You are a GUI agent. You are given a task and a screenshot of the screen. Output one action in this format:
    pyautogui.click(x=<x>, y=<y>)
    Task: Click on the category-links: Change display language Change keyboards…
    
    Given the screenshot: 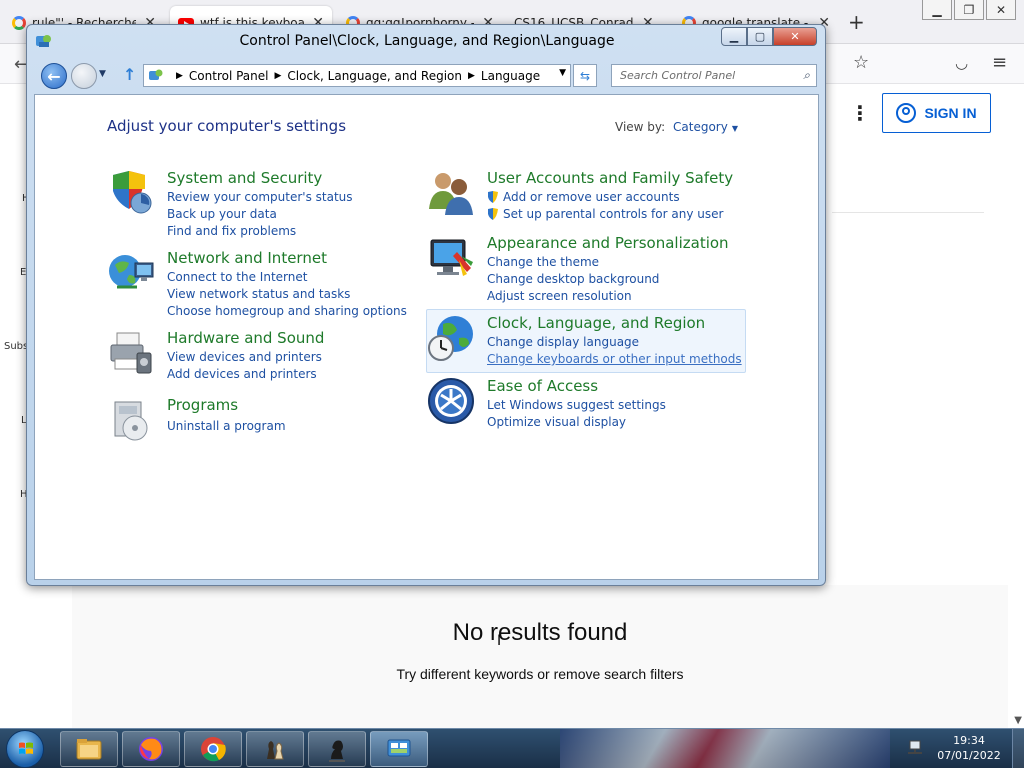 What is the action you would take?
    pyautogui.click(x=614, y=351)
    